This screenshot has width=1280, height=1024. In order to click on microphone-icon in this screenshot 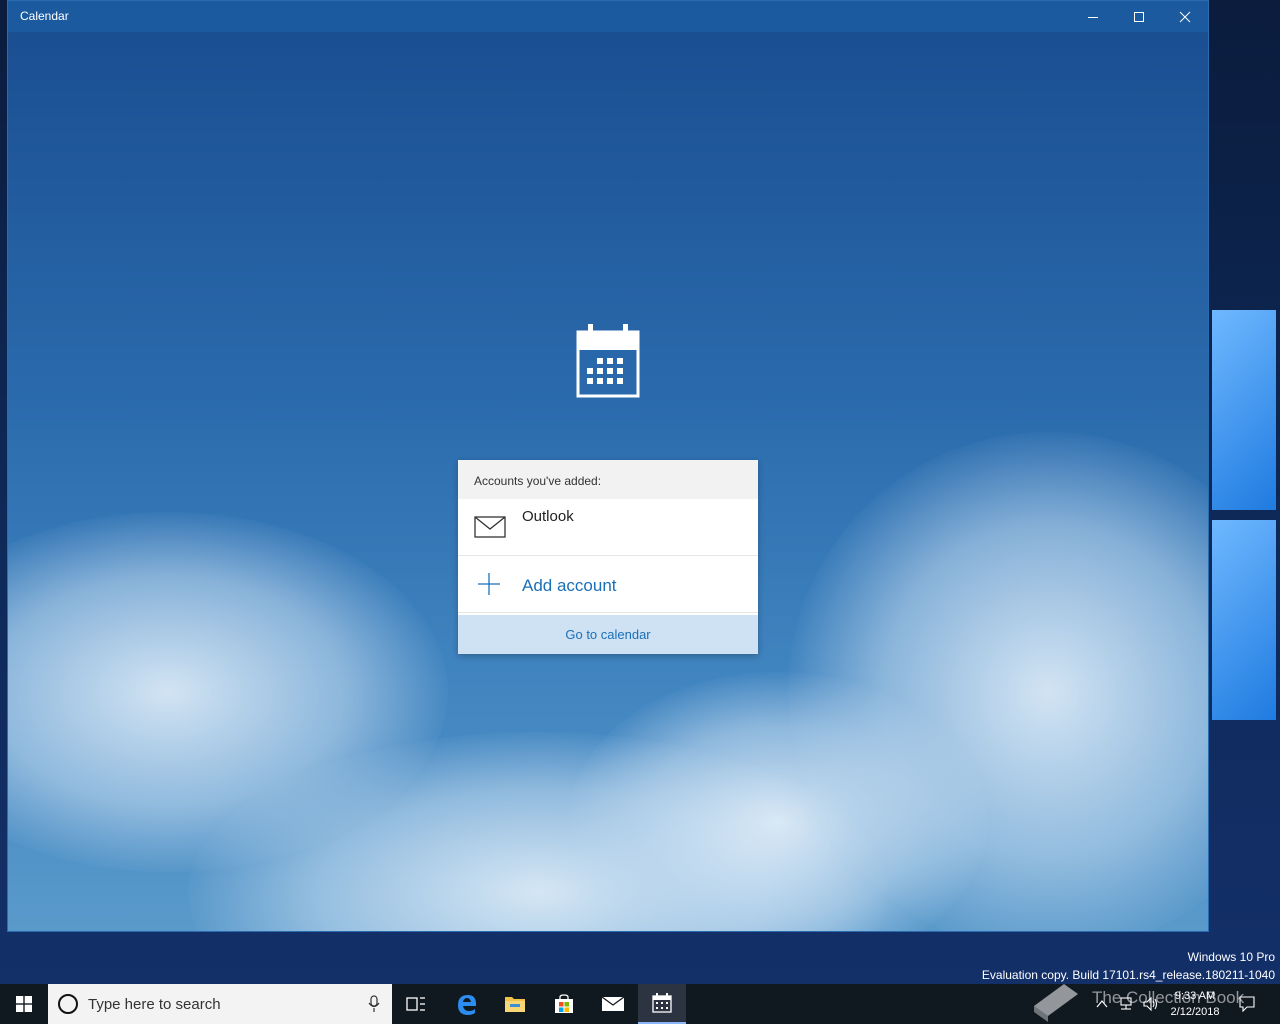, I will do `click(374, 1004)`.